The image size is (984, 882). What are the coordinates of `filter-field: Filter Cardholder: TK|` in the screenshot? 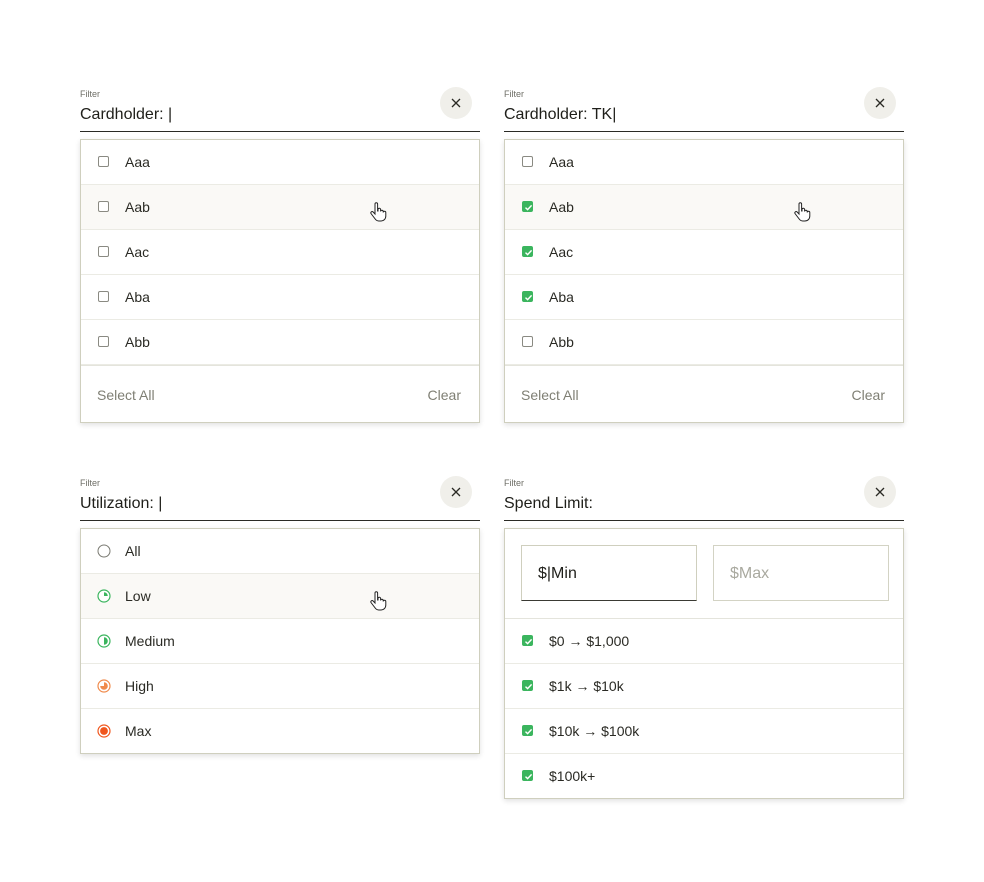 It's located at (704, 108).